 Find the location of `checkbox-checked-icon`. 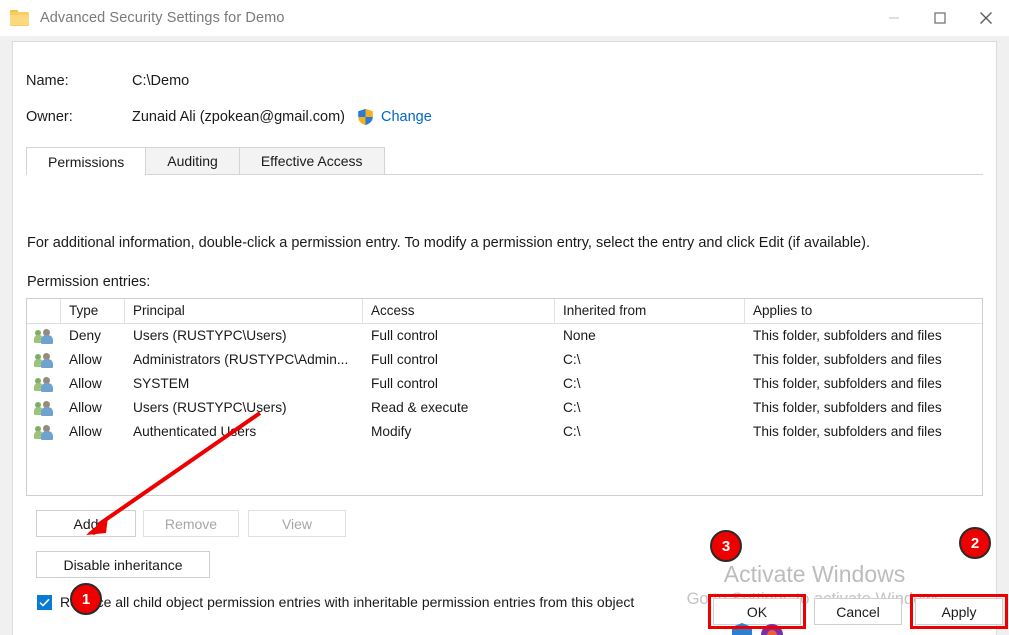

checkbox-checked-icon is located at coordinates (44, 602).